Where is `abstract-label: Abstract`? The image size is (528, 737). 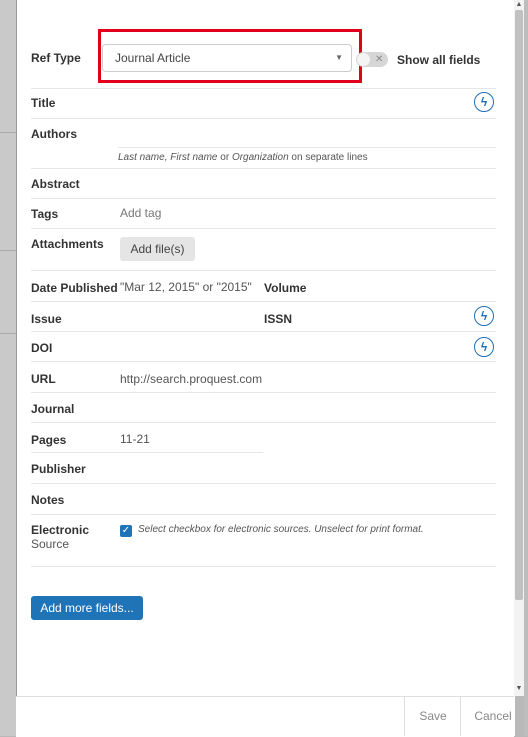 abstract-label: Abstract is located at coordinates (55, 184).